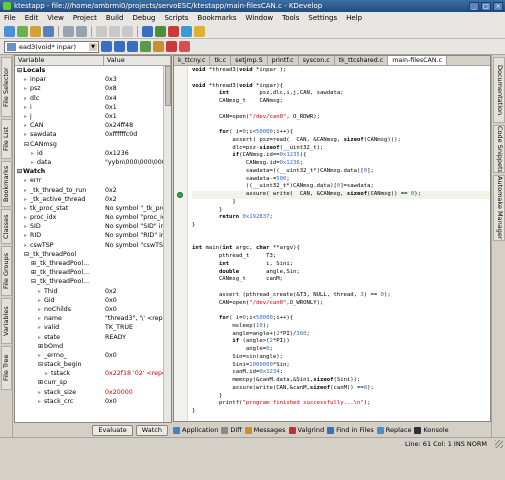 This screenshot has width=505, height=480. I want to click on minimize-button: _, so click(474, 6).